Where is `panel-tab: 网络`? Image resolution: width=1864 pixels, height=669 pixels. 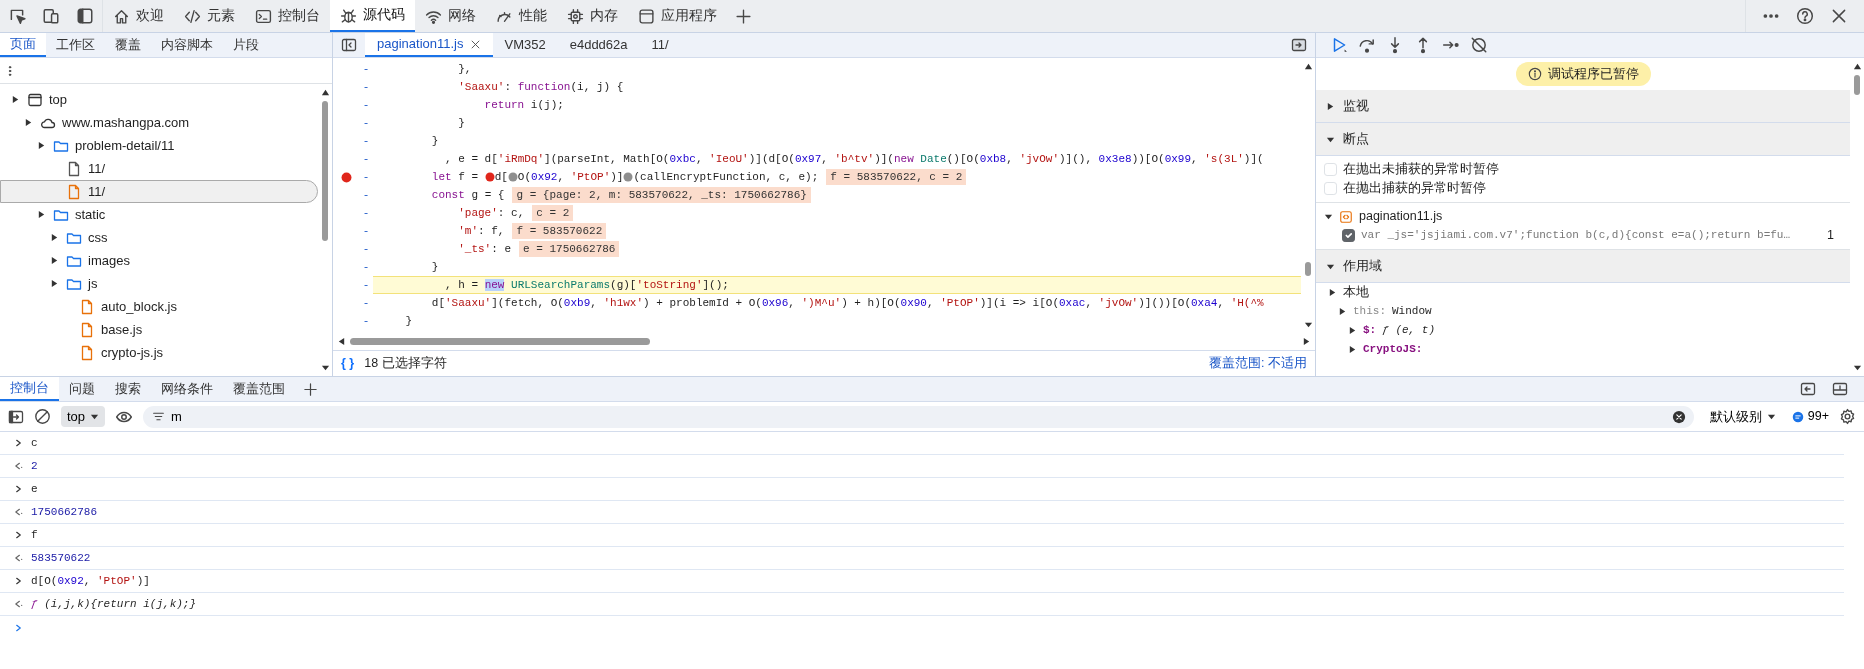 panel-tab: 网络 is located at coordinates (450, 16).